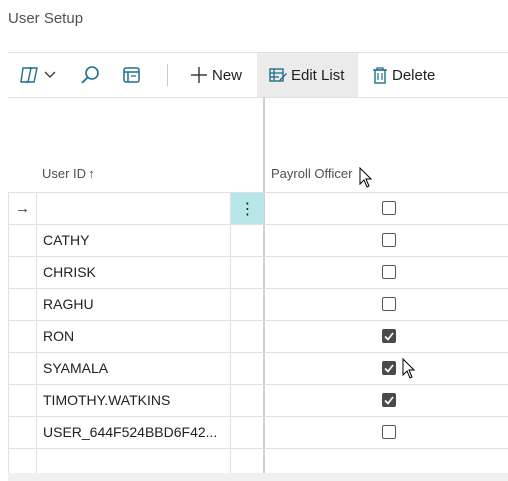  Describe the element at coordinates (64, 173) in the screenshot. I see `column-header-user-id-label: User ID` at that location.